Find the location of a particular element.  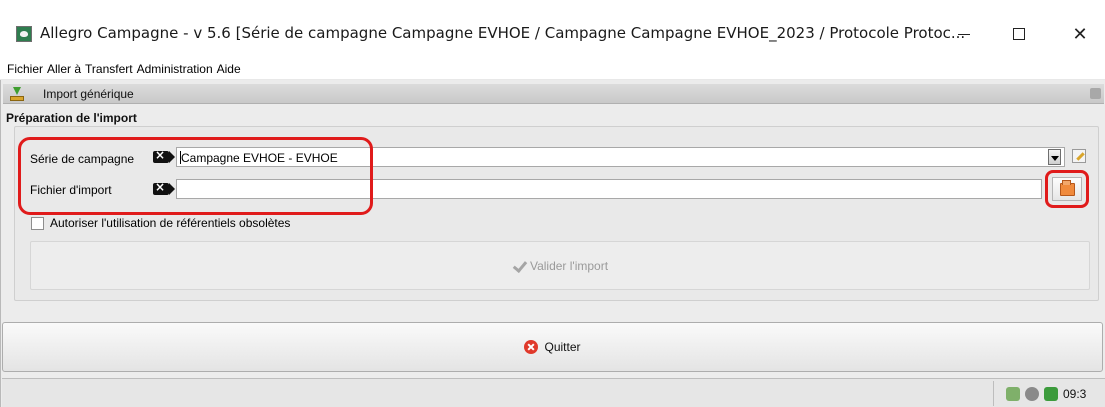

maximize-button is located at coordinates (1019, 34).